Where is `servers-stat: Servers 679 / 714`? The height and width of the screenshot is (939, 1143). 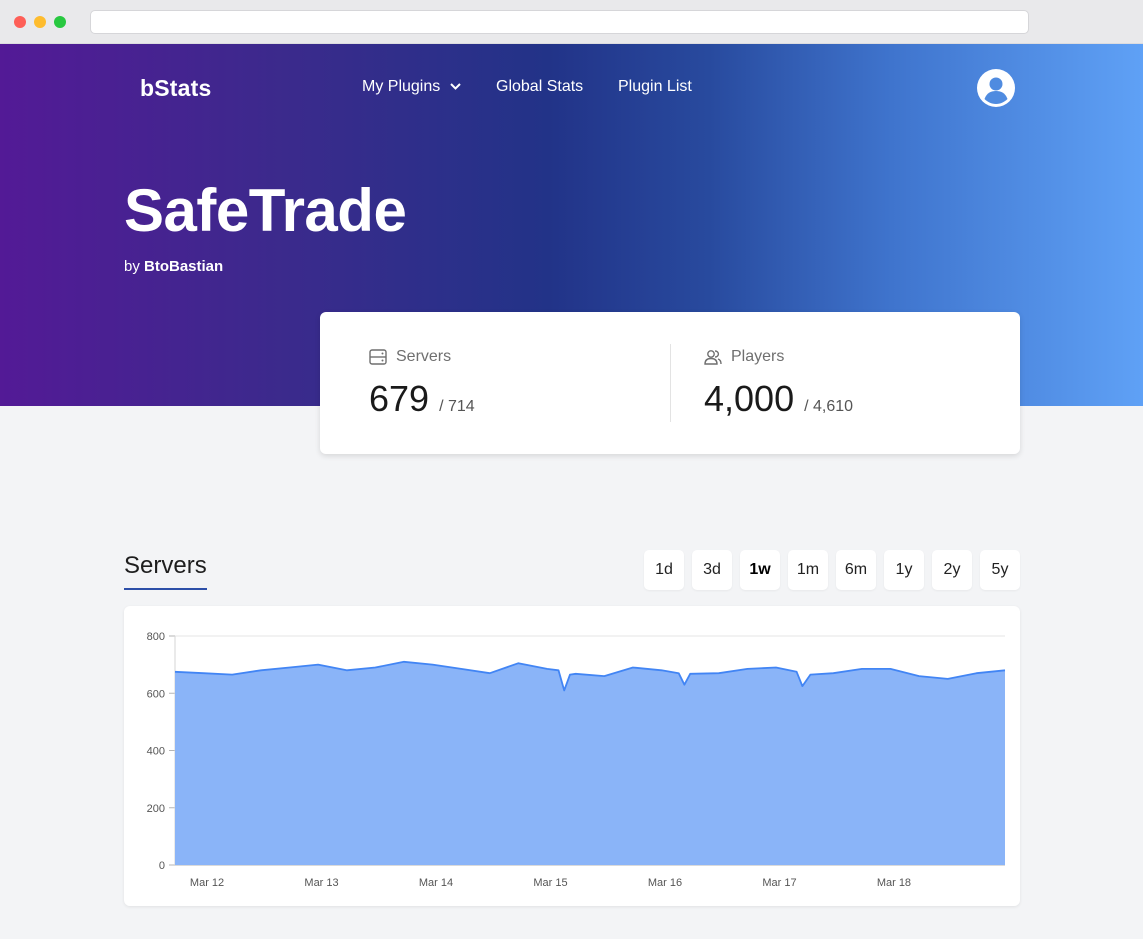 servers-stat: Servers 679 / 714 is located at coordinates (422, 384).